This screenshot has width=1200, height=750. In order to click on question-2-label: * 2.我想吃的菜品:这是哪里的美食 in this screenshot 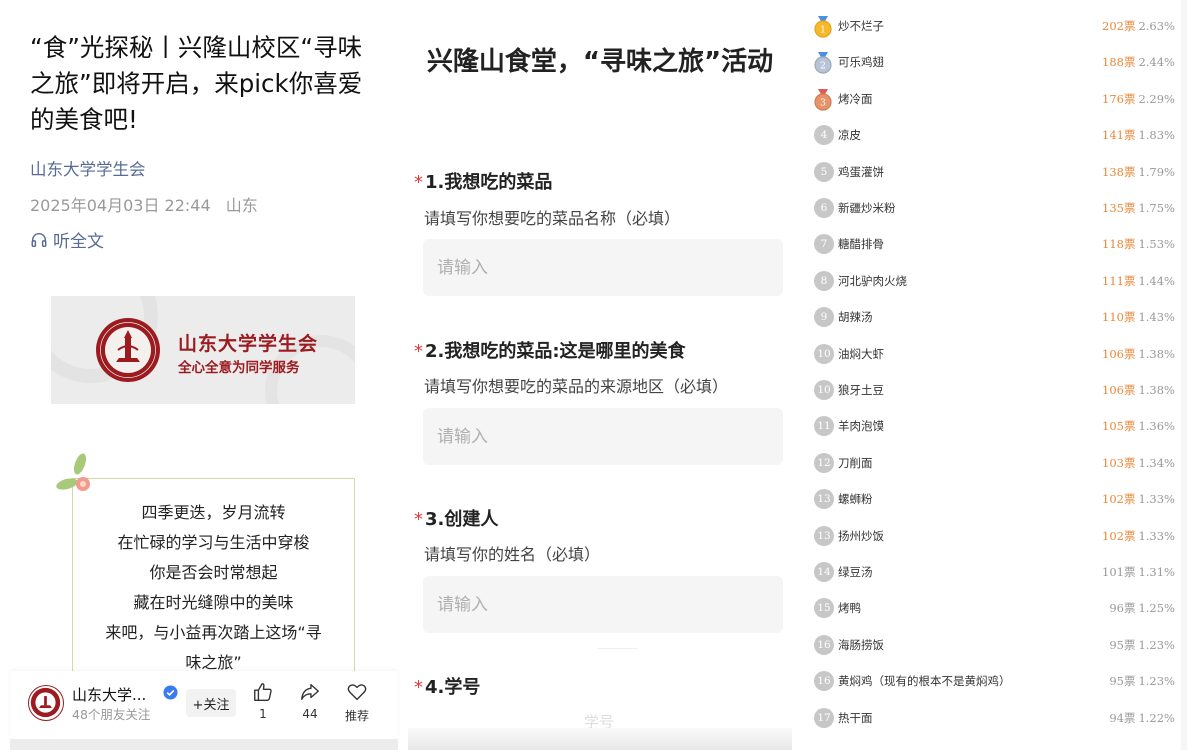, I will do `click(550, 350)`.